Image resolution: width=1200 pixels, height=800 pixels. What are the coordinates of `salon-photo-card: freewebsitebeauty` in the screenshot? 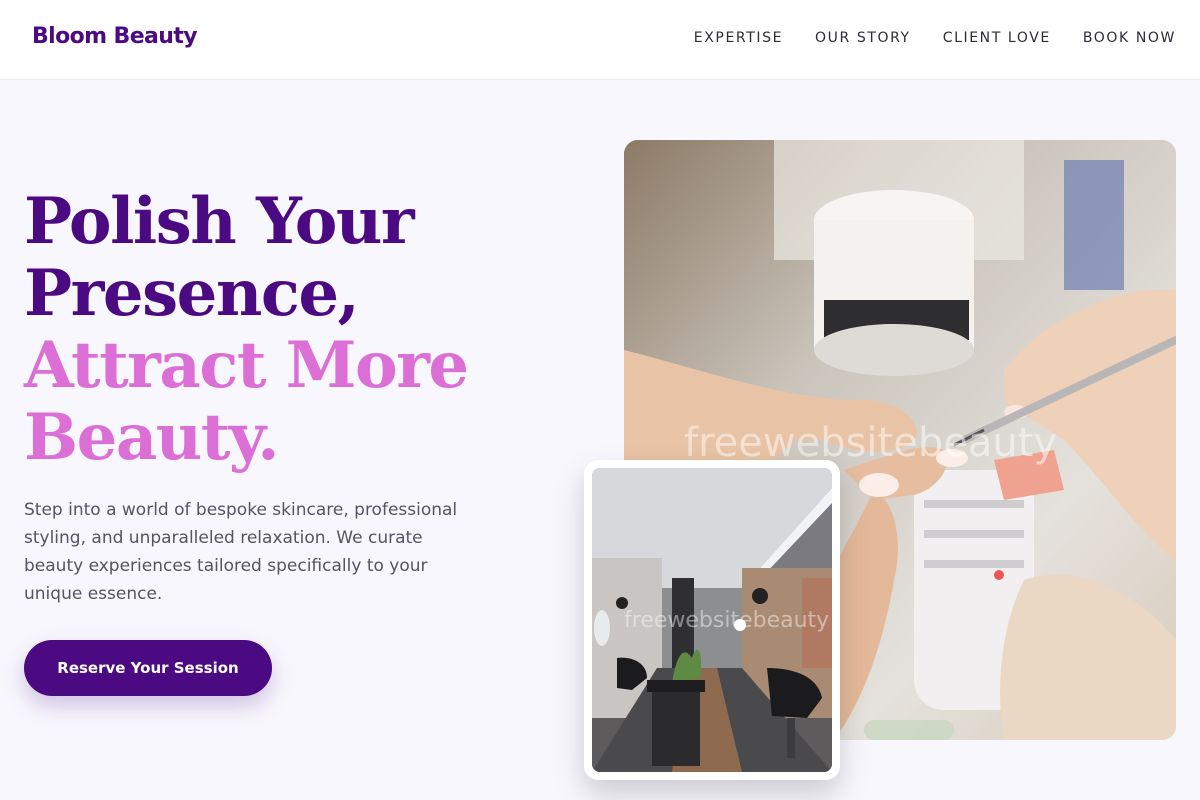 It's located at (712, 620).